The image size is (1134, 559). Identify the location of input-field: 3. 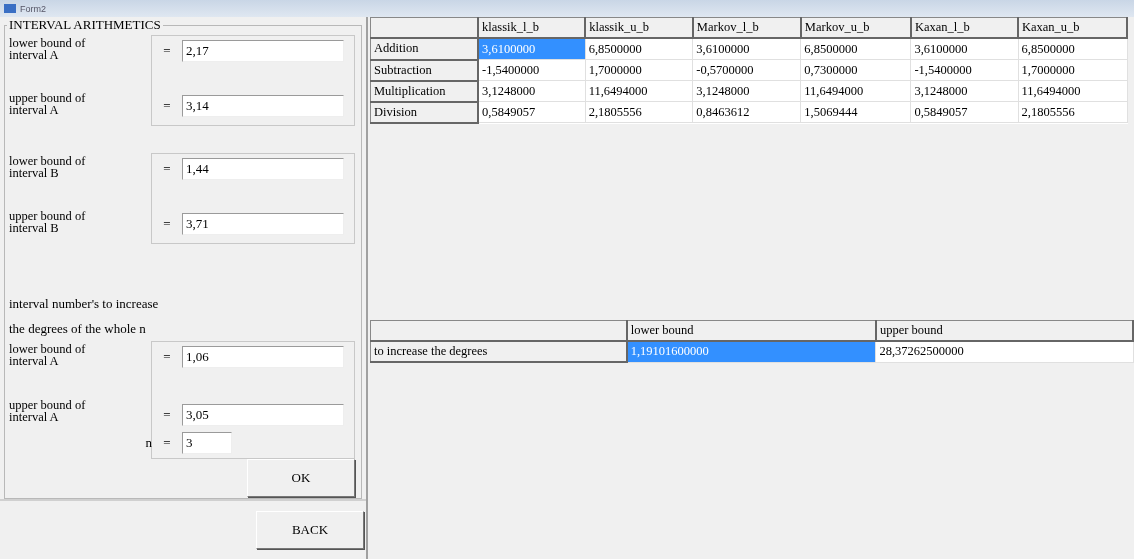
(207, 443).